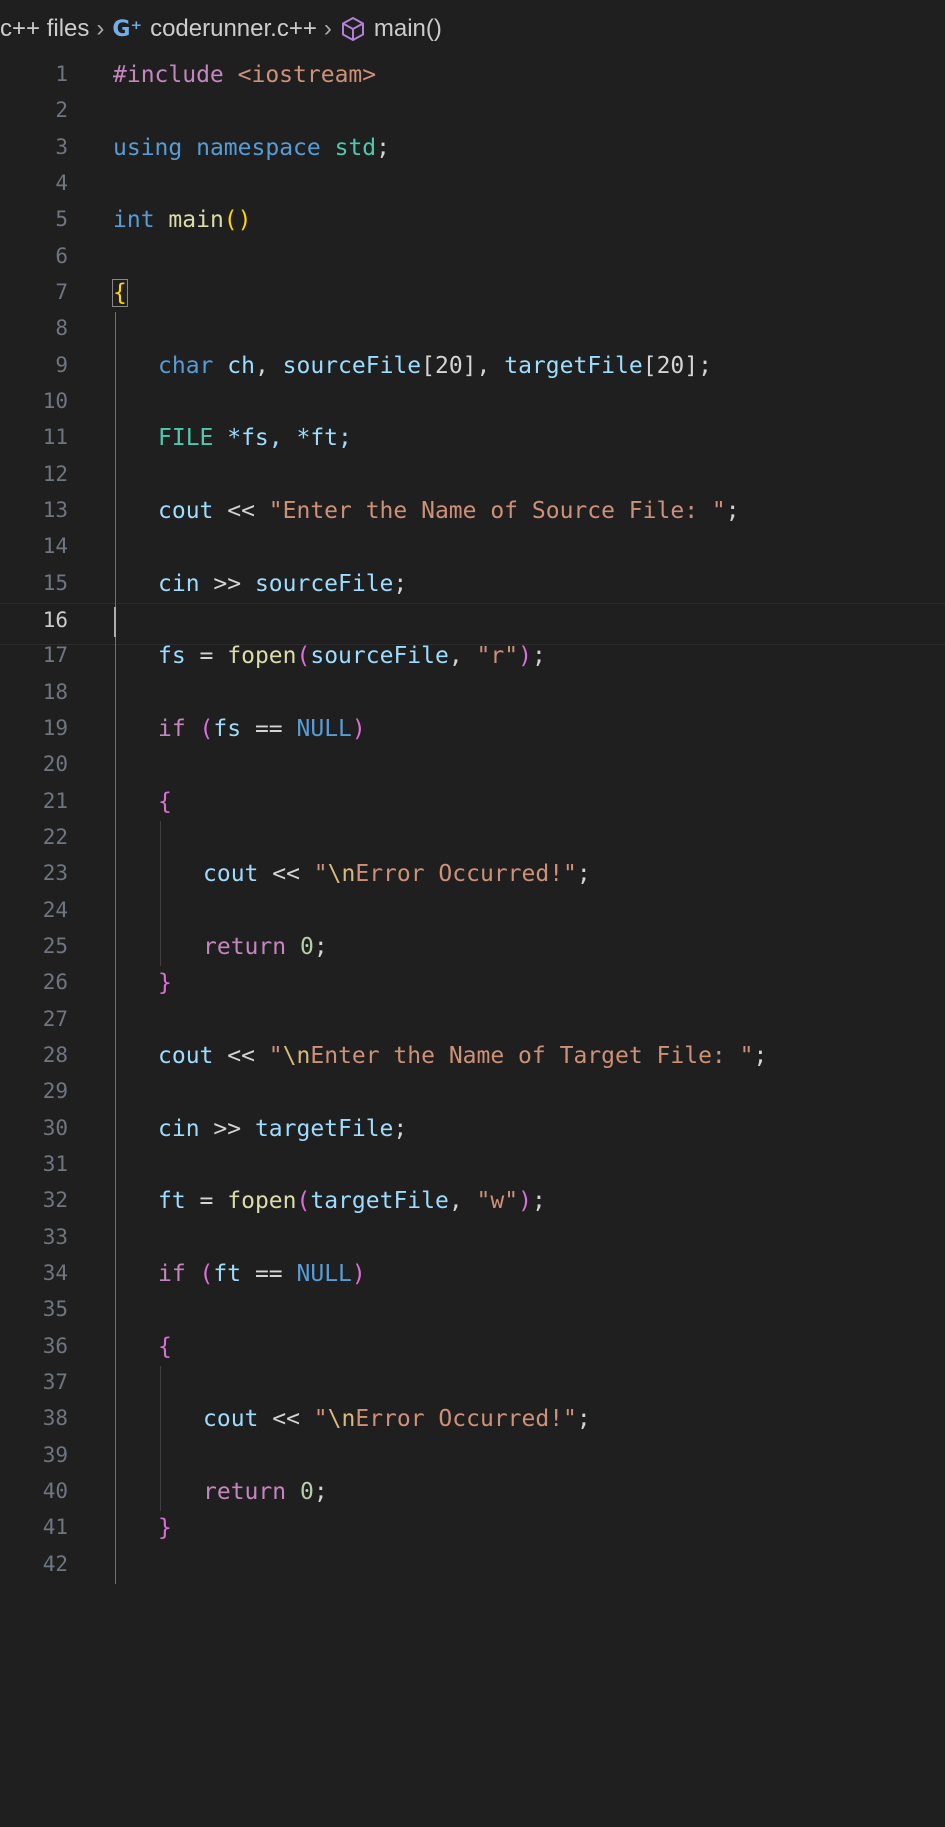  What do you see at coordinates (55, 1127) in the screenshot?
I see `line-number: 30` at bounding box center [55, 1127].